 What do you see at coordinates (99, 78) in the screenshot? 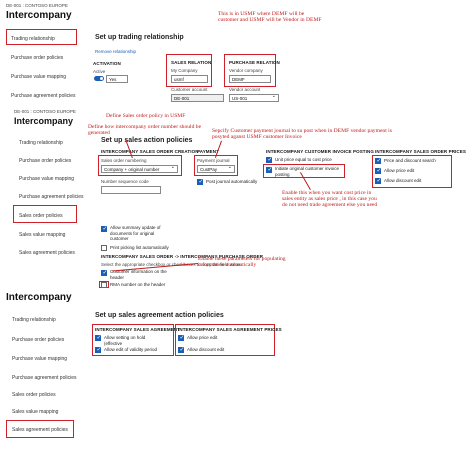
I see `active-toggle` at bounding box center [99, 78].